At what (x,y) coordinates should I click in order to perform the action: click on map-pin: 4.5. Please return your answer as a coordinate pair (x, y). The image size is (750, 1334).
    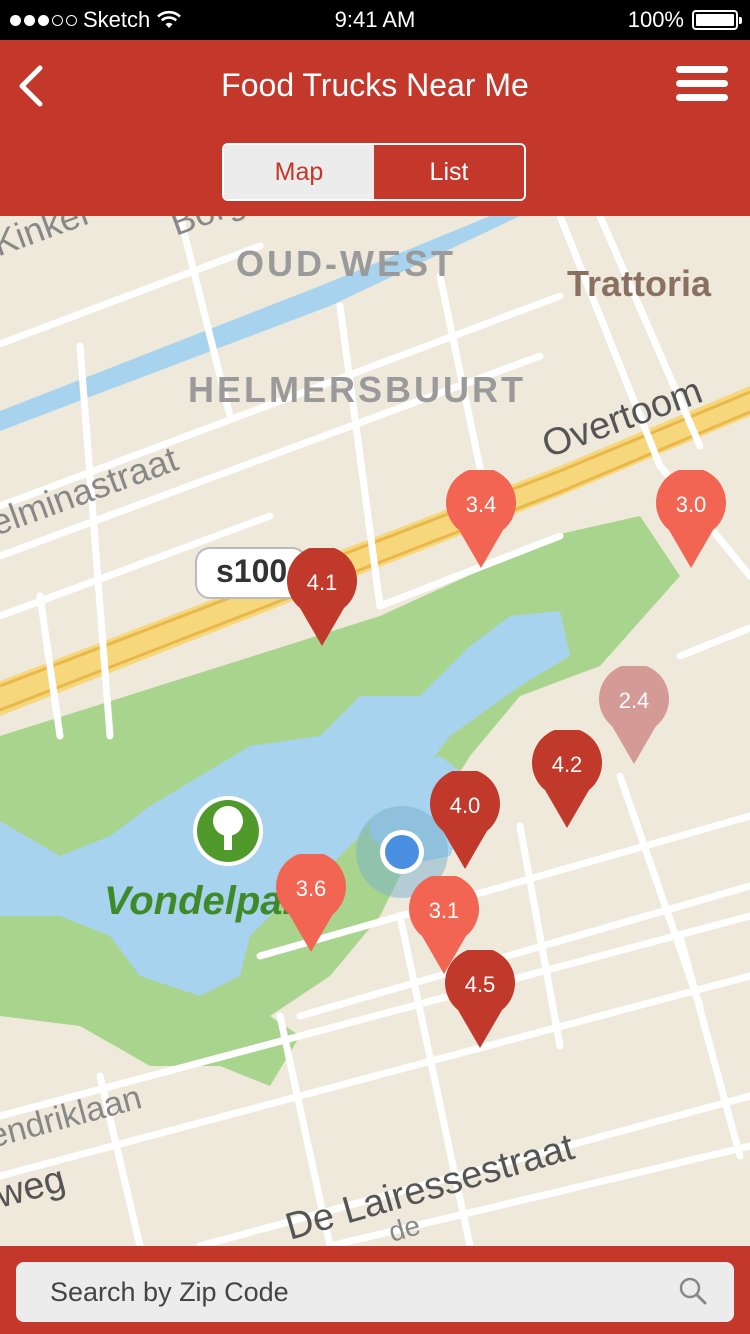
    Looking at the image, I should click on (480, 1000).